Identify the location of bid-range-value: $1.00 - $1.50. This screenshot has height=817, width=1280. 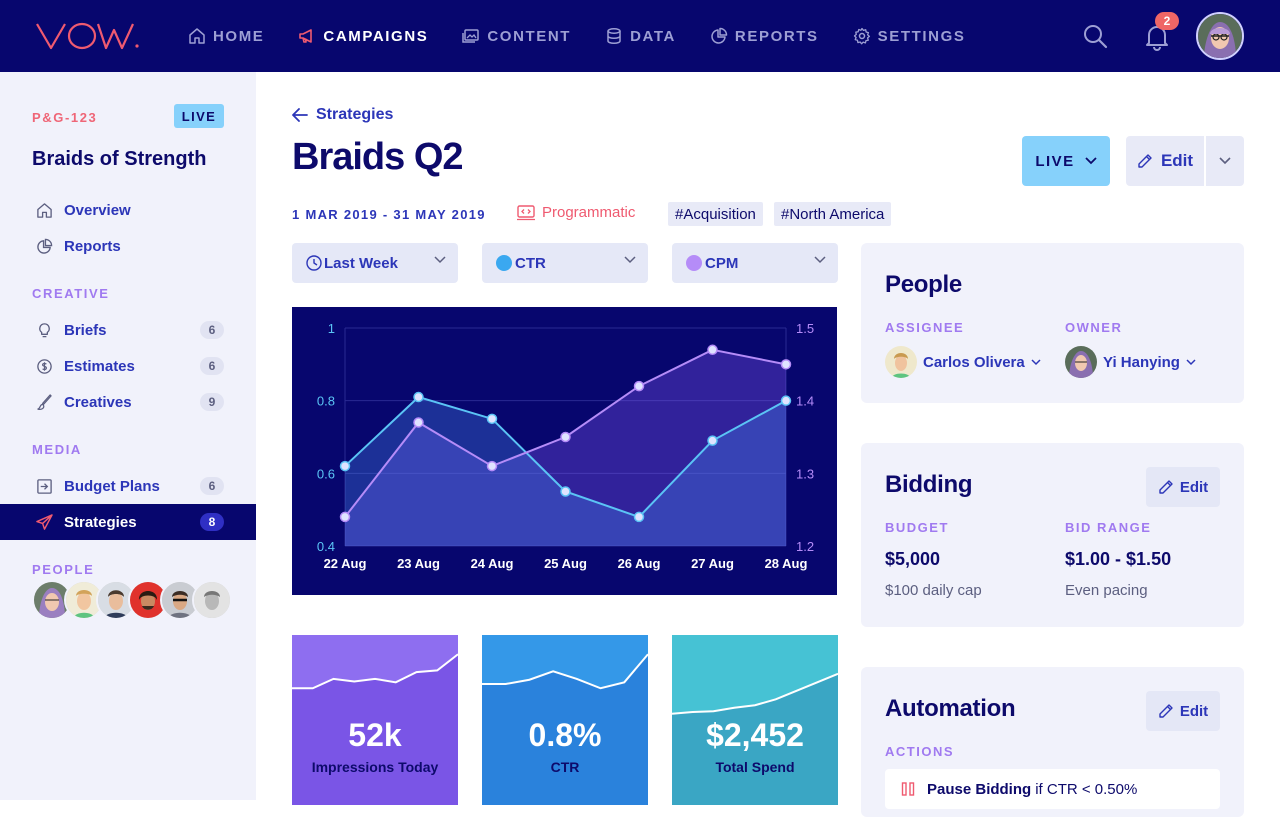
(1118, 559).